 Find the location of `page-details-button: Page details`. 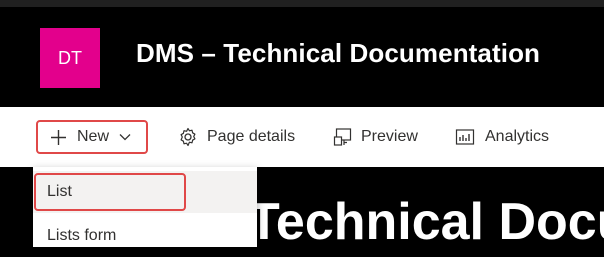

page-details-button: Page details is located at coordinates (236, 137).